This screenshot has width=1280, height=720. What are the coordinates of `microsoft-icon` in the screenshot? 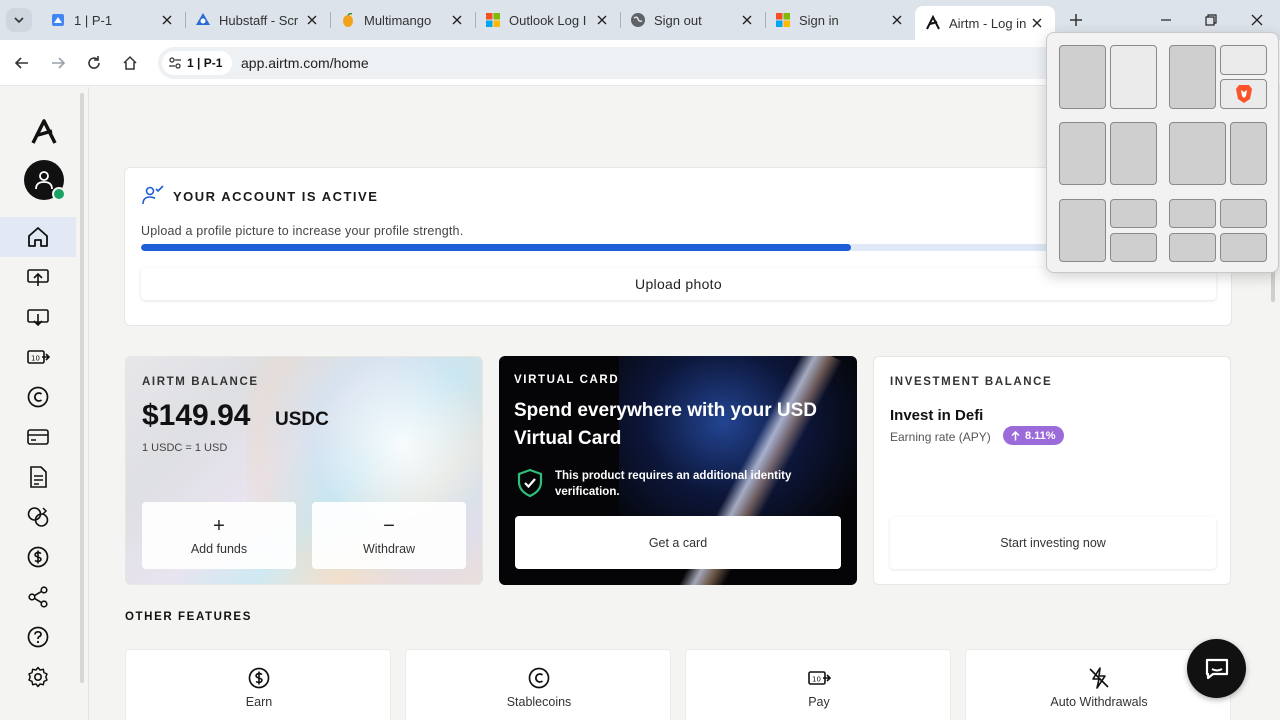 It's located at (493, 20).